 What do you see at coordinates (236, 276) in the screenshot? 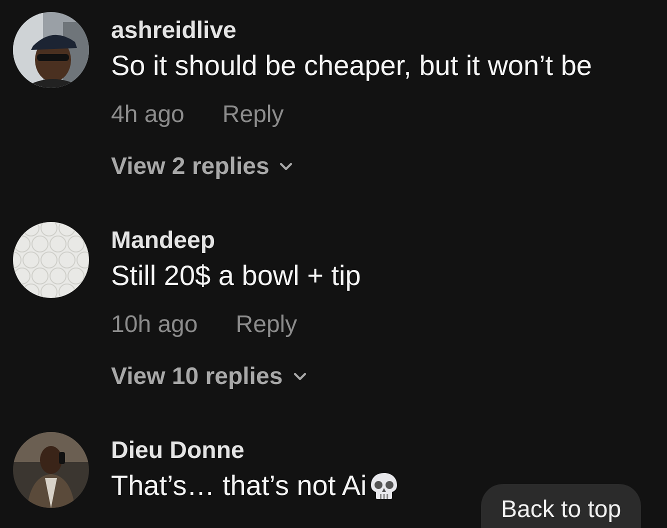
I see `comment-text: Still 20$ a bowl + tip` at bounding box center [236, 276].